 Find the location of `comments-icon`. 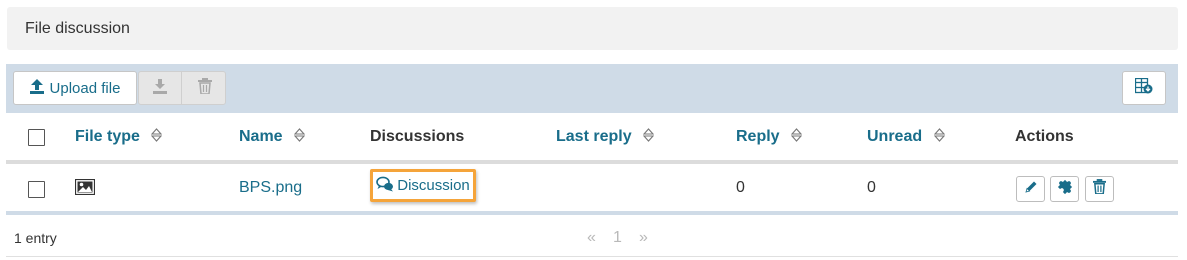

comments-icon is located at coordinates (386, 186).